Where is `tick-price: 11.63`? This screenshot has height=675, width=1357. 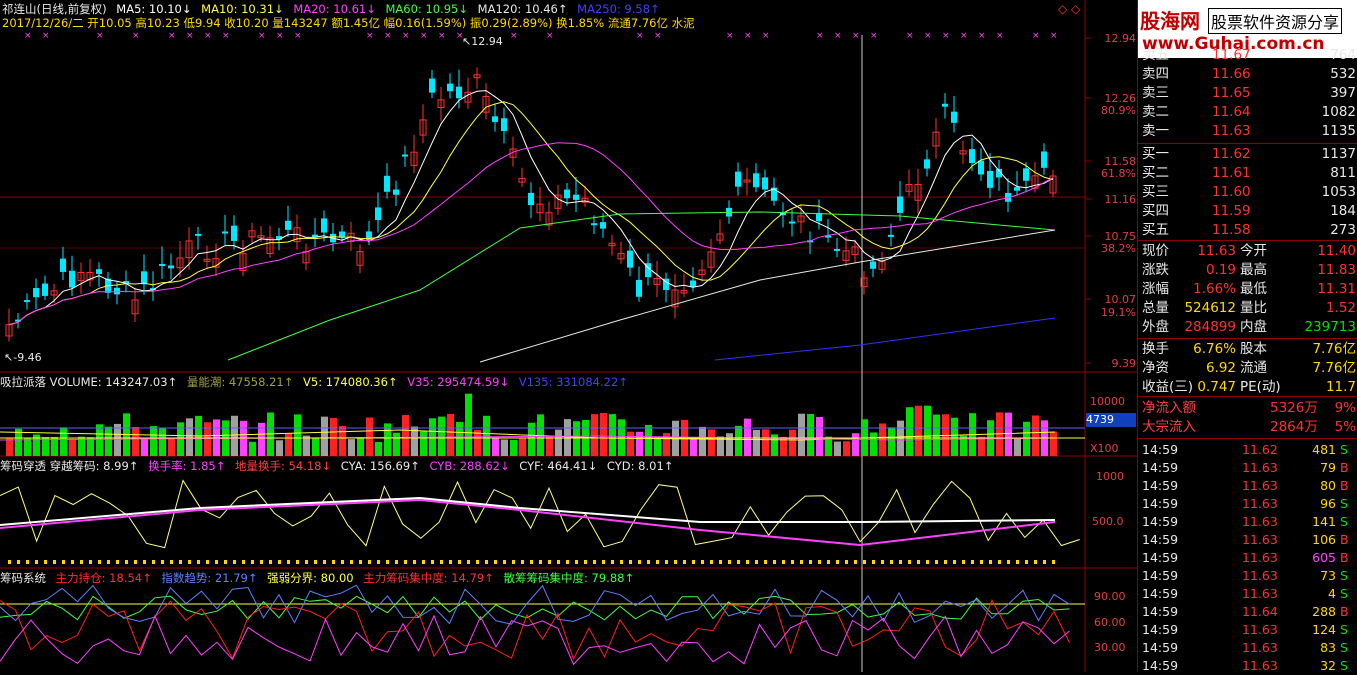 tick-price: 11.63 is located at coordinates (1260, 467).